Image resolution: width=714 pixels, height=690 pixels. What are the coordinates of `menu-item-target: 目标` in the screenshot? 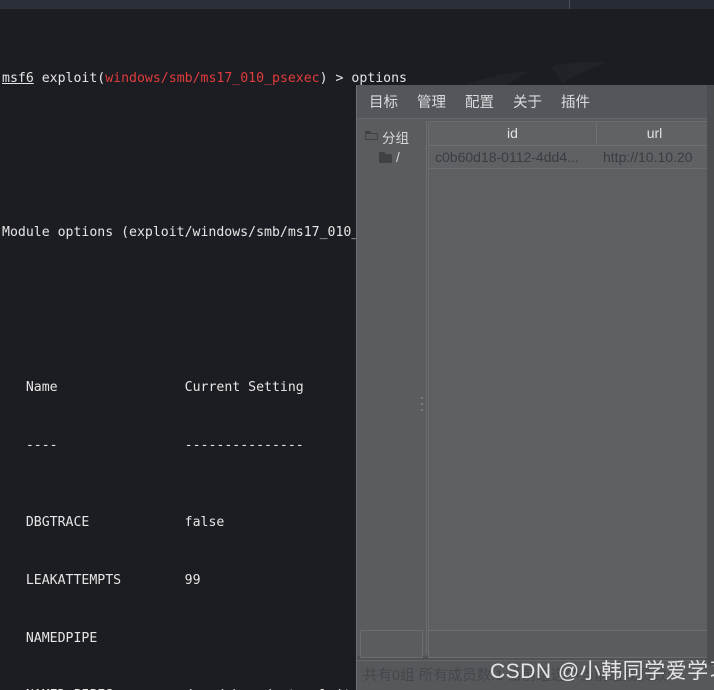 It's located at (383, 101).